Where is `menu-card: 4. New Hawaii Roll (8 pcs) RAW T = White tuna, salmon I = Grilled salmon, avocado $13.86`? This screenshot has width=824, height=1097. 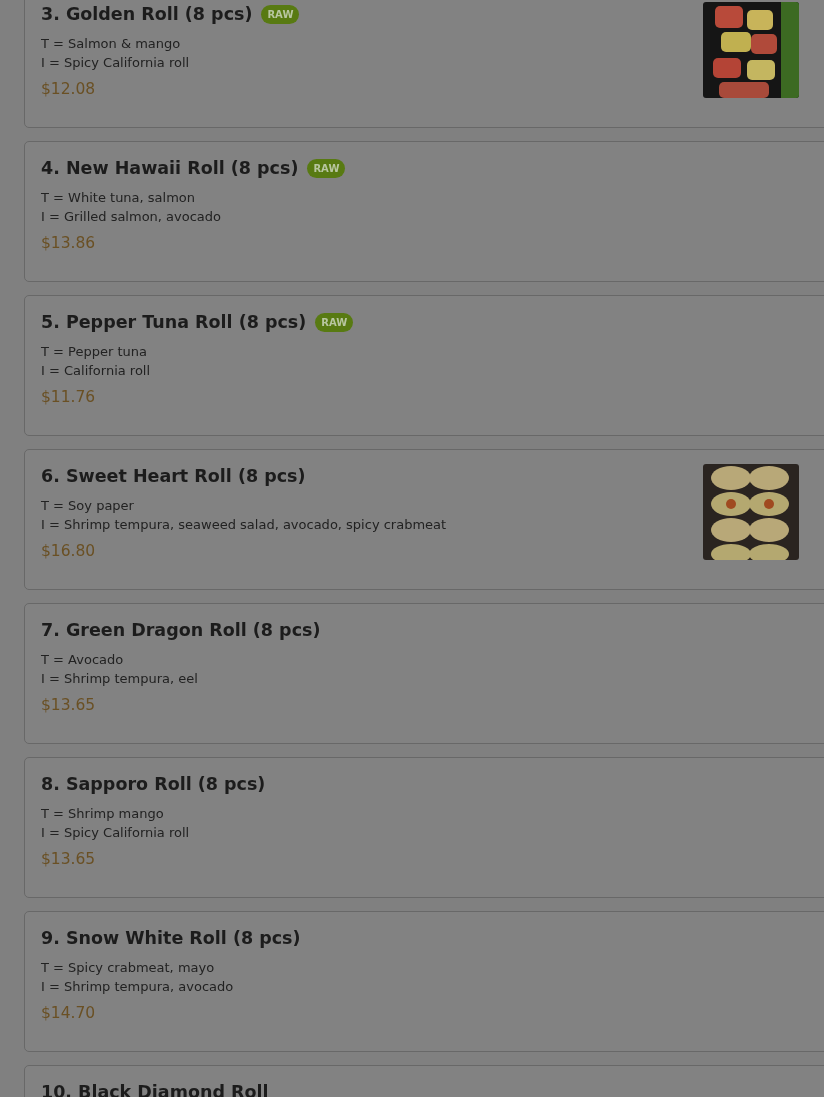
menu-card: 4. New Hawaii Roll (8 pcs) RAW T = White tuna, salmon I = Grilled salmon, avocado $13.86 is located at coordinates (424, 211).